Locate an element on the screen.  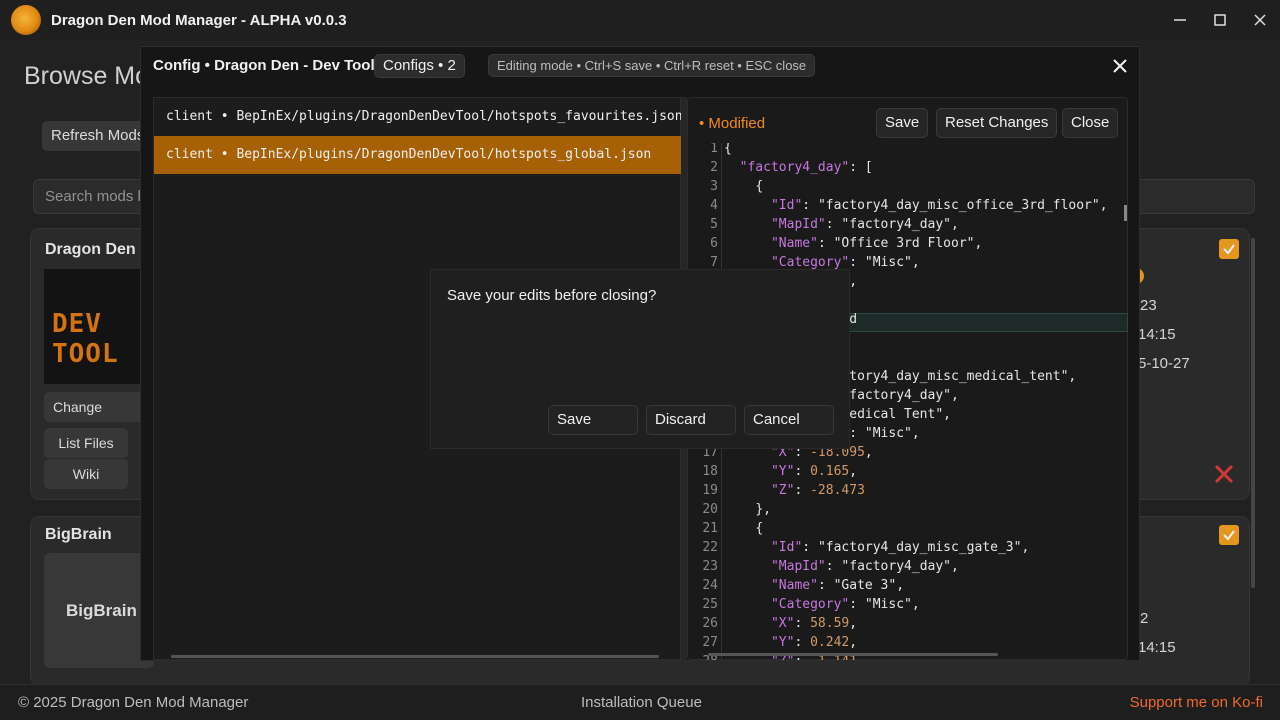
maximize-icon is located at coordinates (1220, 20).